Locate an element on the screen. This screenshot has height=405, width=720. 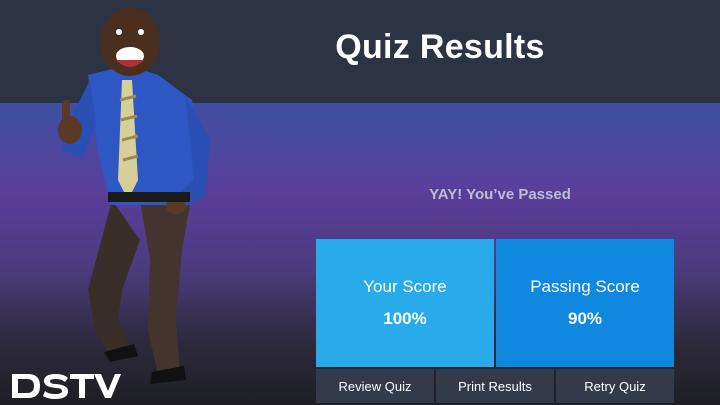
print-results-button: Print Results is located at coordinates (495, 386).